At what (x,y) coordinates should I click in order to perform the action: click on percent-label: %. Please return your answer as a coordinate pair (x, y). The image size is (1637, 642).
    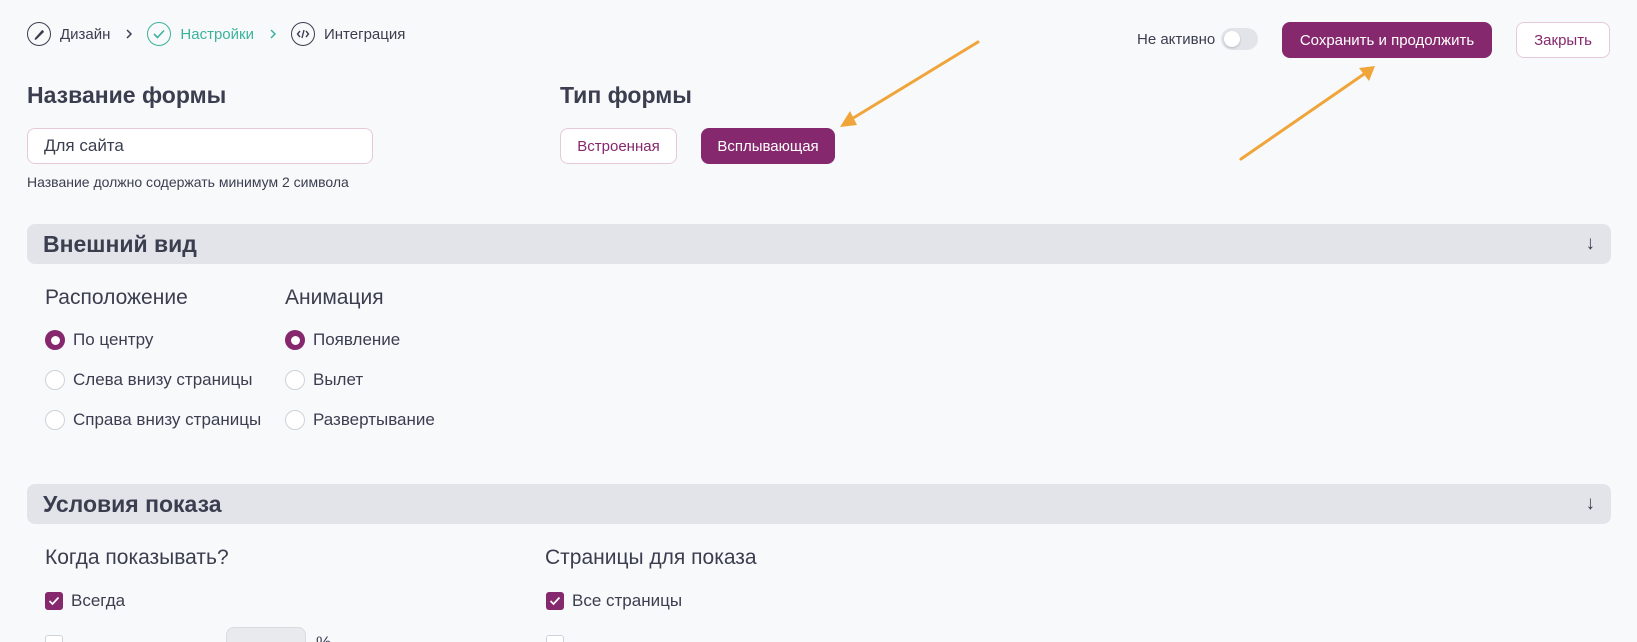
    Looking at the image, I should click on (323, 637).